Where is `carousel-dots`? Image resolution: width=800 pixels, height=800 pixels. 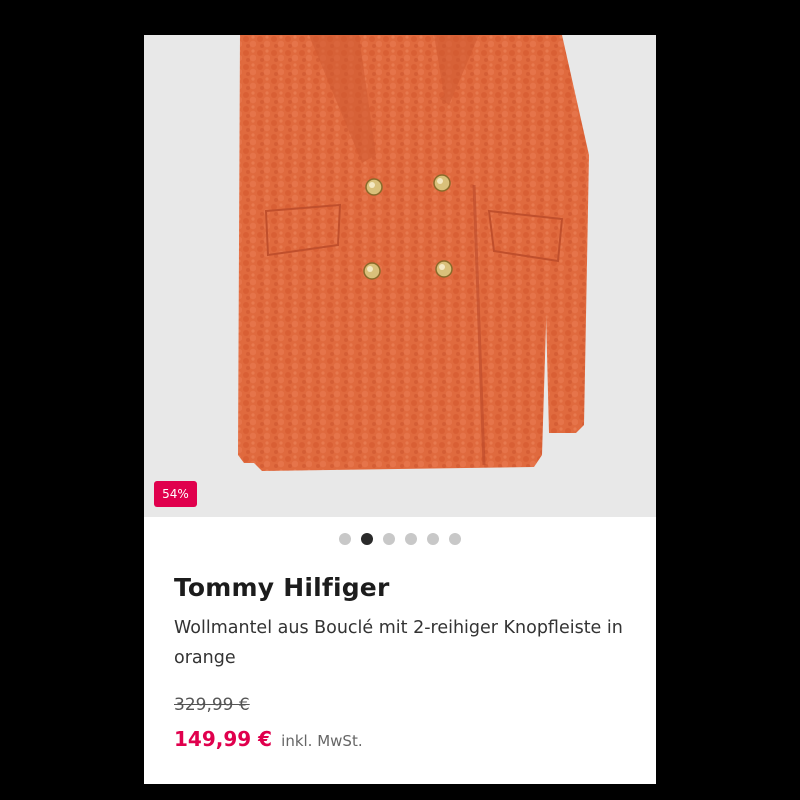 carousel-dots is located at coordinates (400, 540).